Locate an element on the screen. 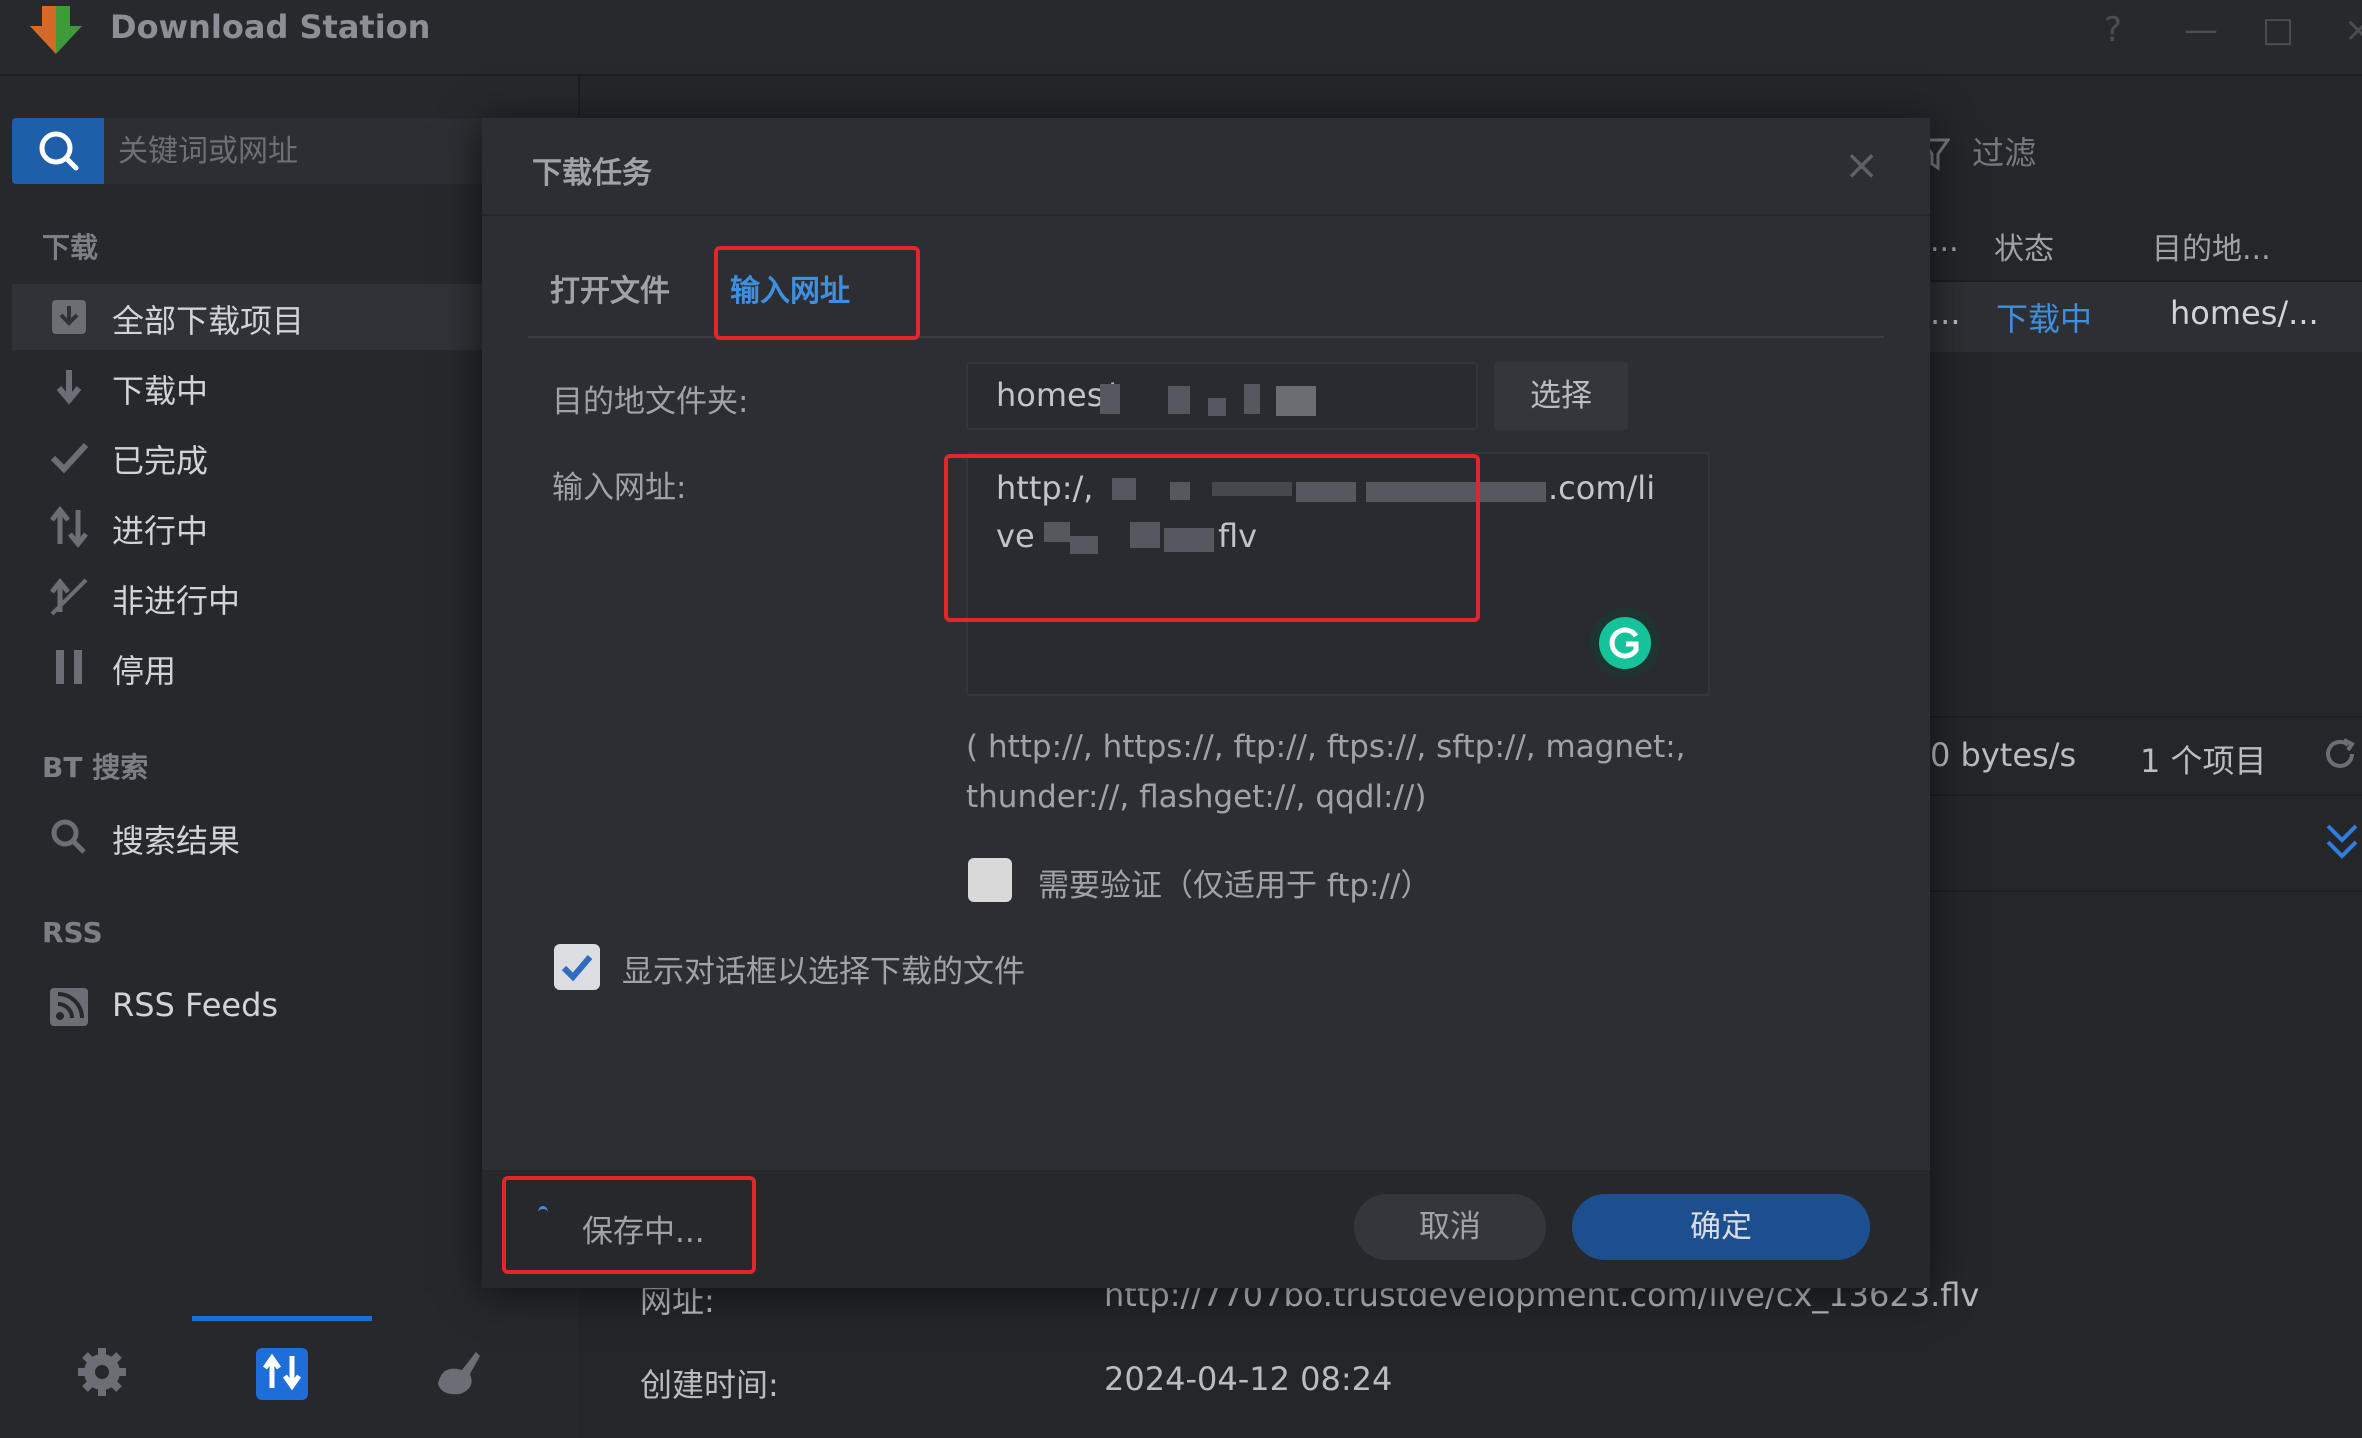 This screenshot has height=1438, width=2362. filter-button: 过滤 is located at coordinates (1978, 151).